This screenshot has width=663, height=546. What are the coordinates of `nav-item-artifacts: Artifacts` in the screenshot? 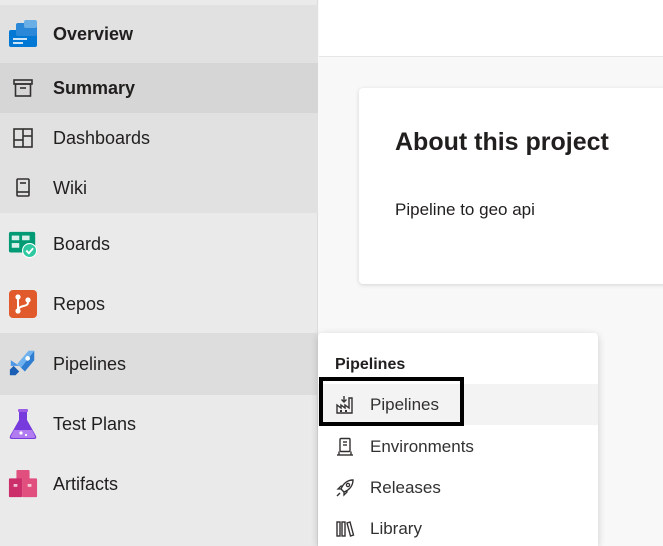 It's located at (159, 484).